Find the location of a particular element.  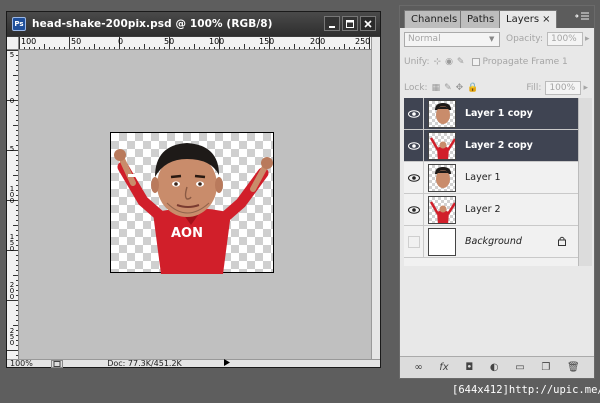

delete-layer-icon: 🗑 is located at coordinates (573, 367).